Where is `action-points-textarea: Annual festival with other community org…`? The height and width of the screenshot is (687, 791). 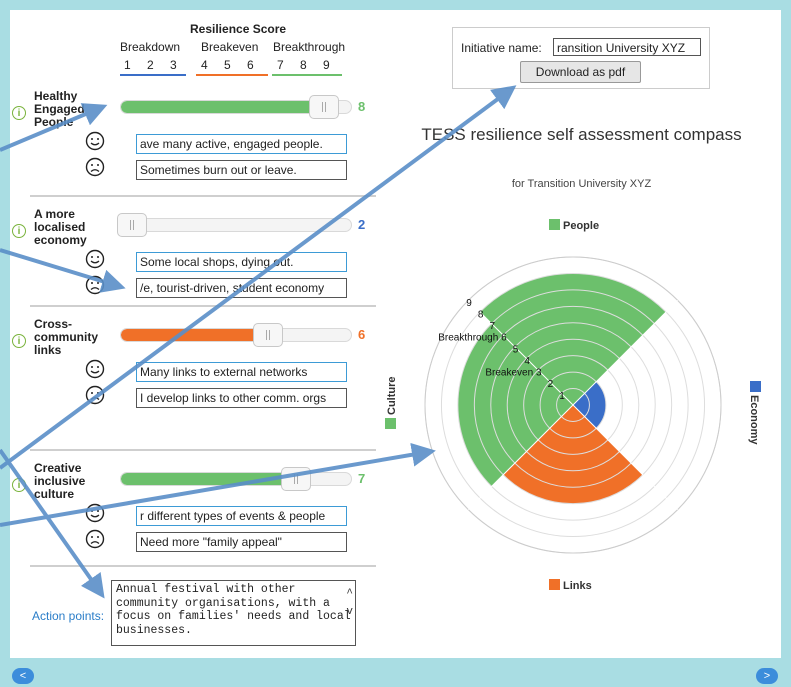 action-points-textarea: Annual festival with other community org… is located at coordinates (233, 613).